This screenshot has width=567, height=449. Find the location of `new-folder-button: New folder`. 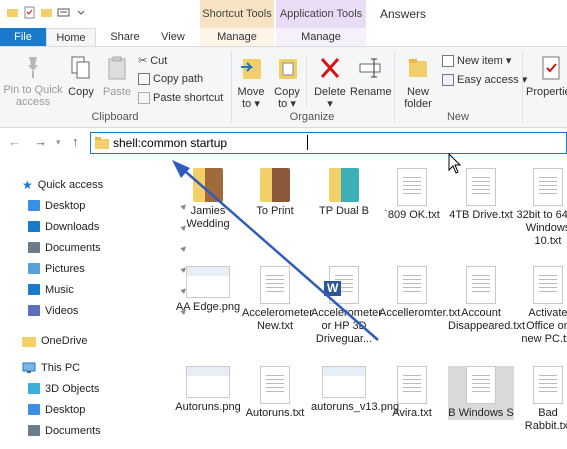

new-folder-button: New folder is located at coordinates (418, 82).